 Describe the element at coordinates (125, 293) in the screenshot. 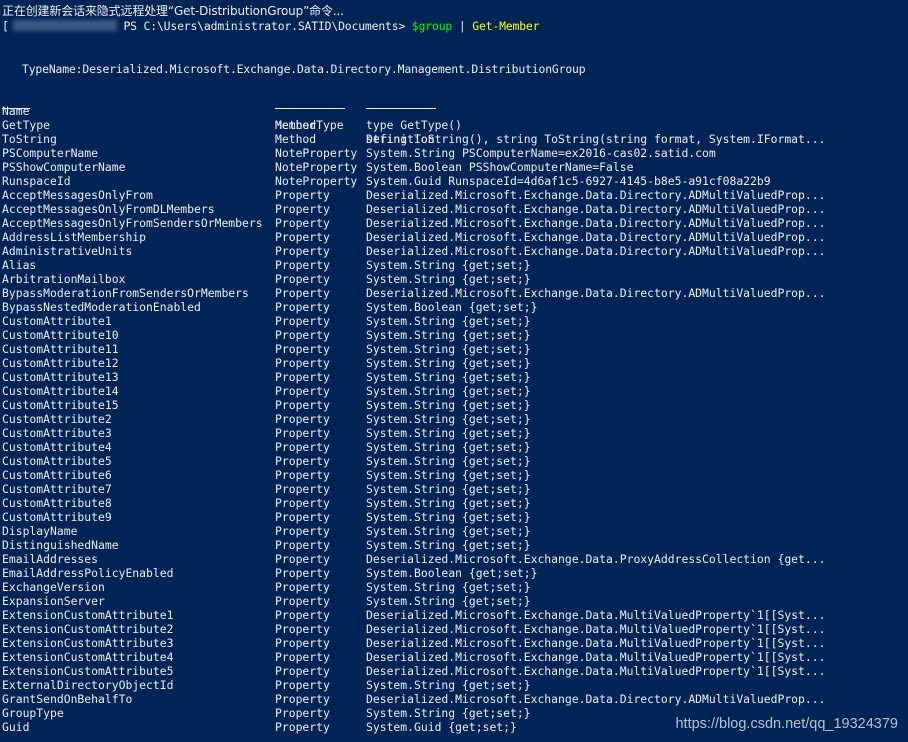

I see `member-name: BypassModerationFromSendersOrMembers` at that location.